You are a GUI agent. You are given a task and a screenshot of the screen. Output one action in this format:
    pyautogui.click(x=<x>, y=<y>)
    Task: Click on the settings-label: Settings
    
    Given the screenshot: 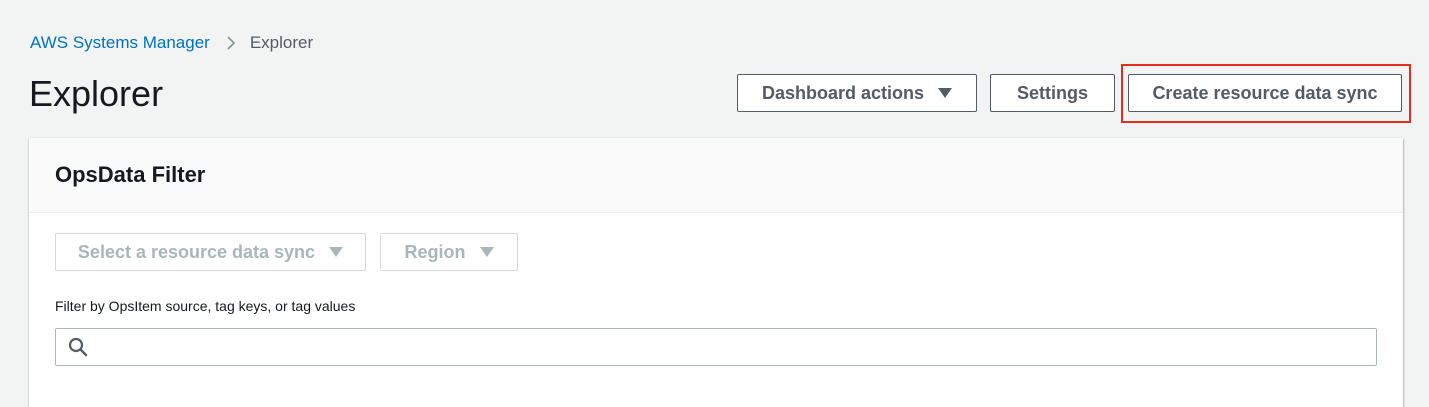 What is the action you would take?
    pyautogui.click(x=1052, y=92)
    